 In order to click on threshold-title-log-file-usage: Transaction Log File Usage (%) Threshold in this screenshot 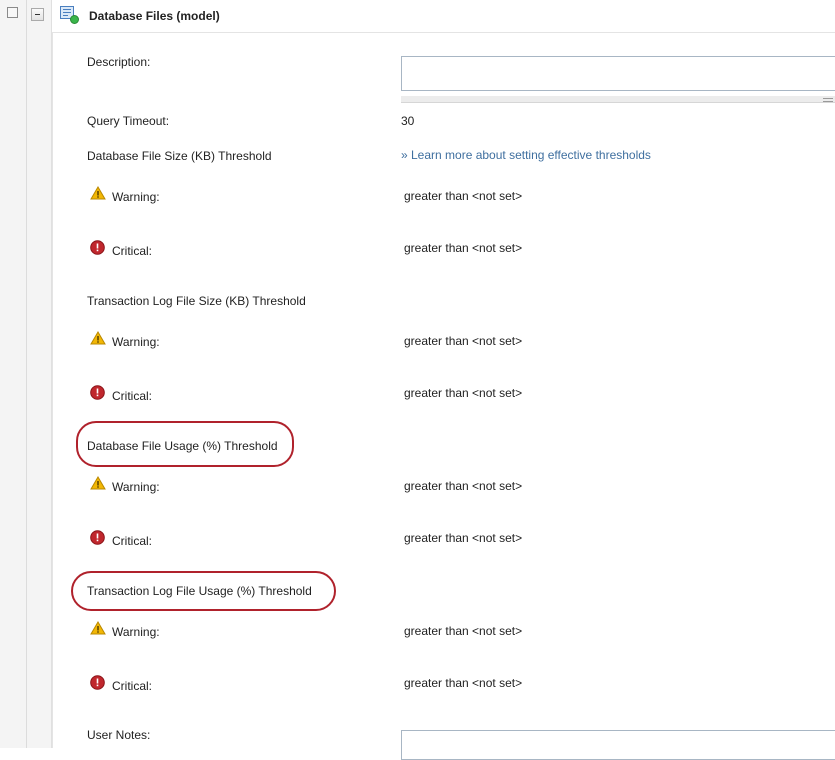, I will do `click(199, 591)`.